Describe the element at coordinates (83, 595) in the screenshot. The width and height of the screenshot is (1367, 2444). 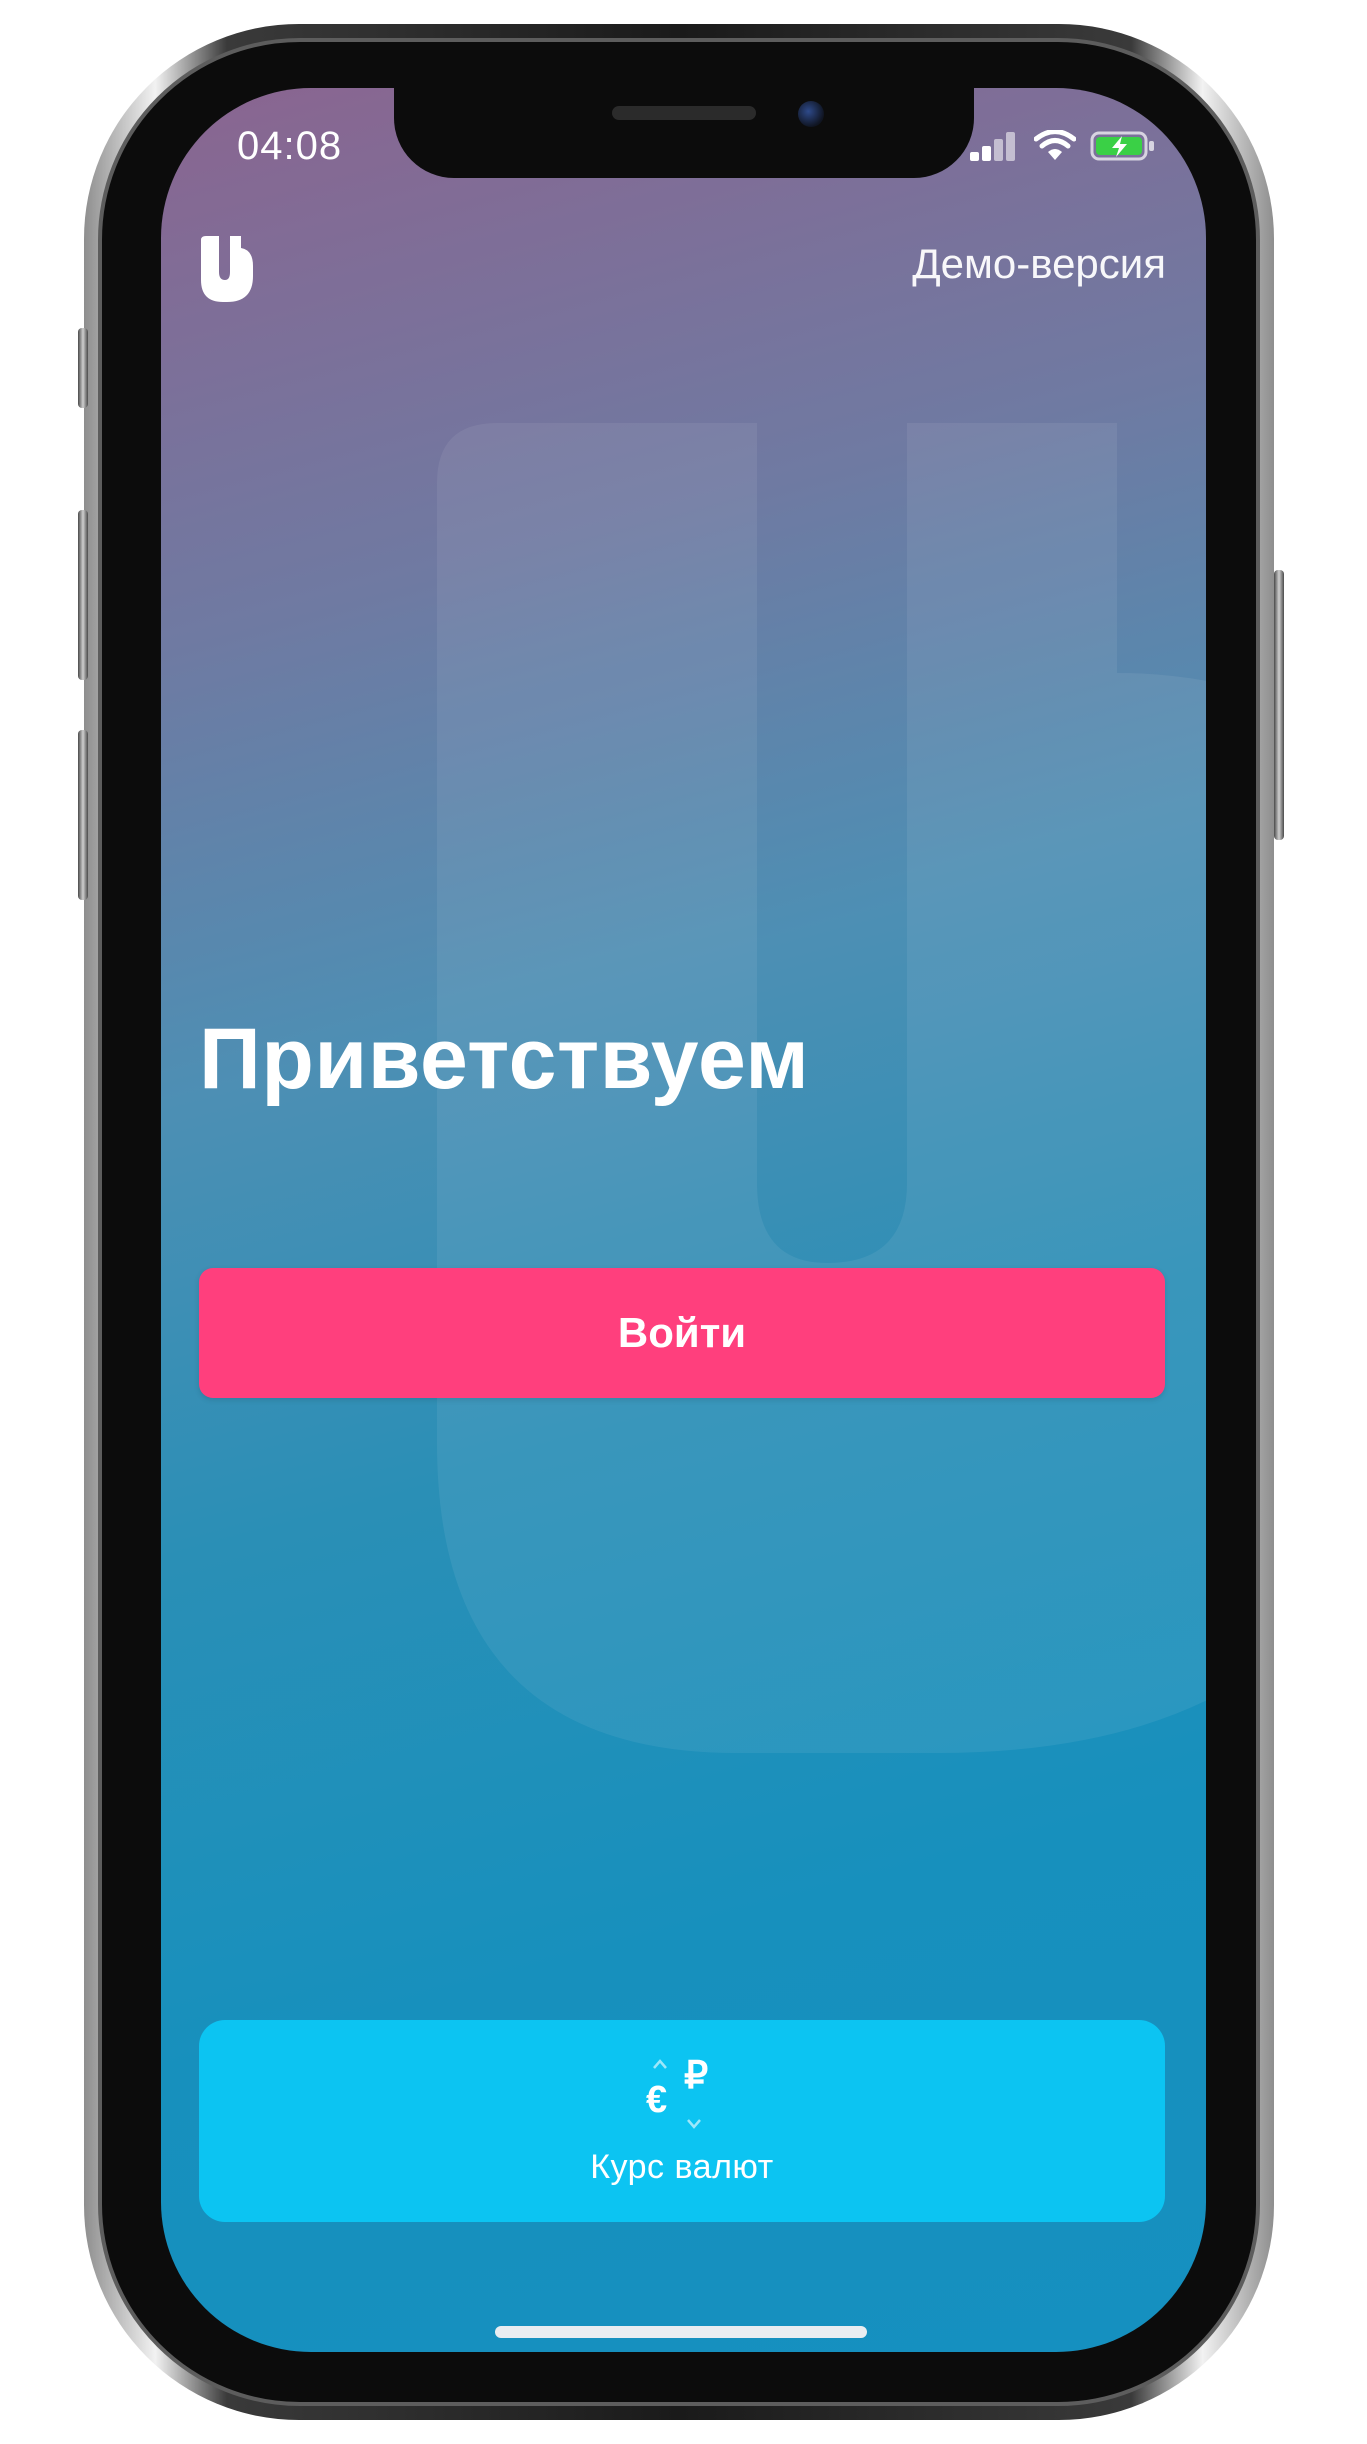
I see `volume-up-button` at that location.